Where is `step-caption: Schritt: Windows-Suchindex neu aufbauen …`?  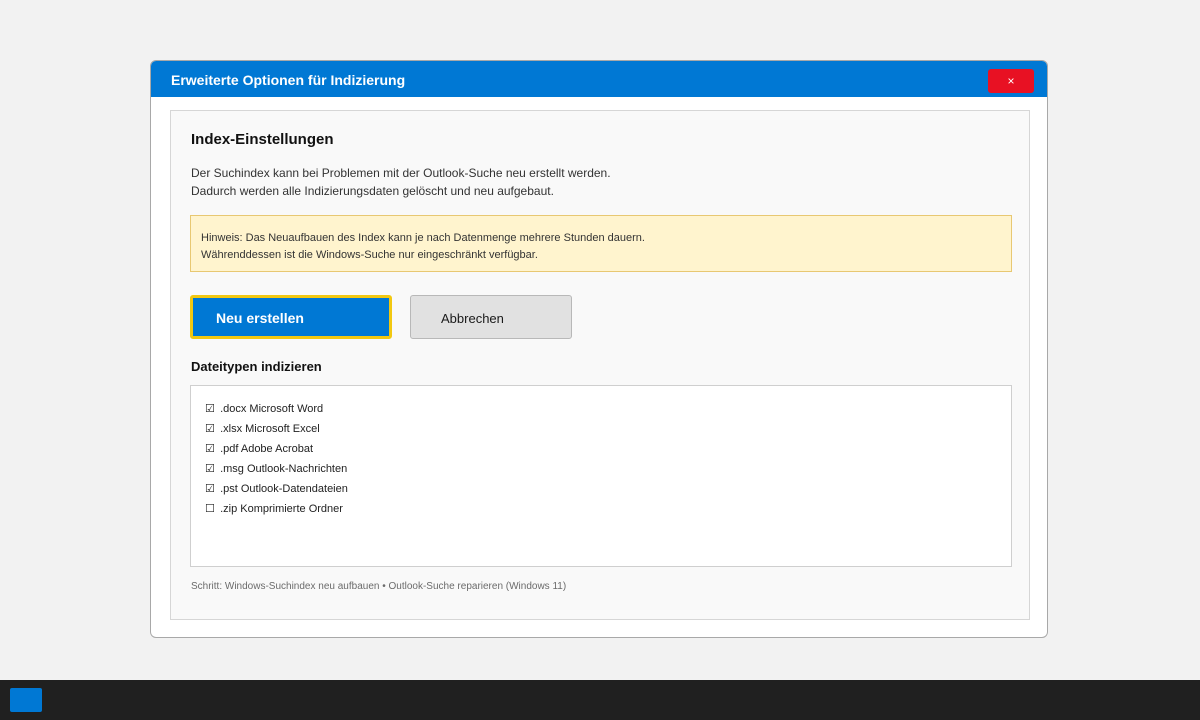 step-caption: Schritt: Windows-Suchindex neu aufbauen … is located at coordinates (379, 586).